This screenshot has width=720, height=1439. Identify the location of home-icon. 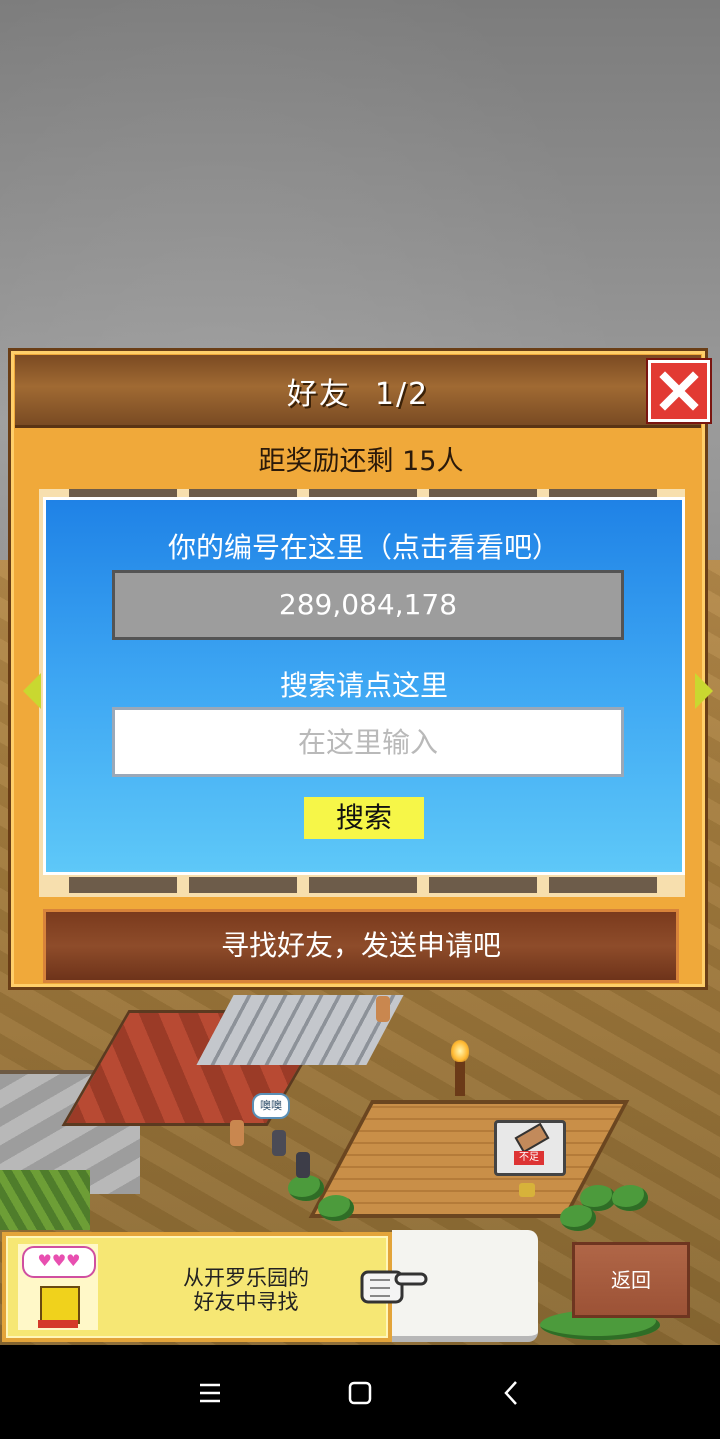
(360, 1393).